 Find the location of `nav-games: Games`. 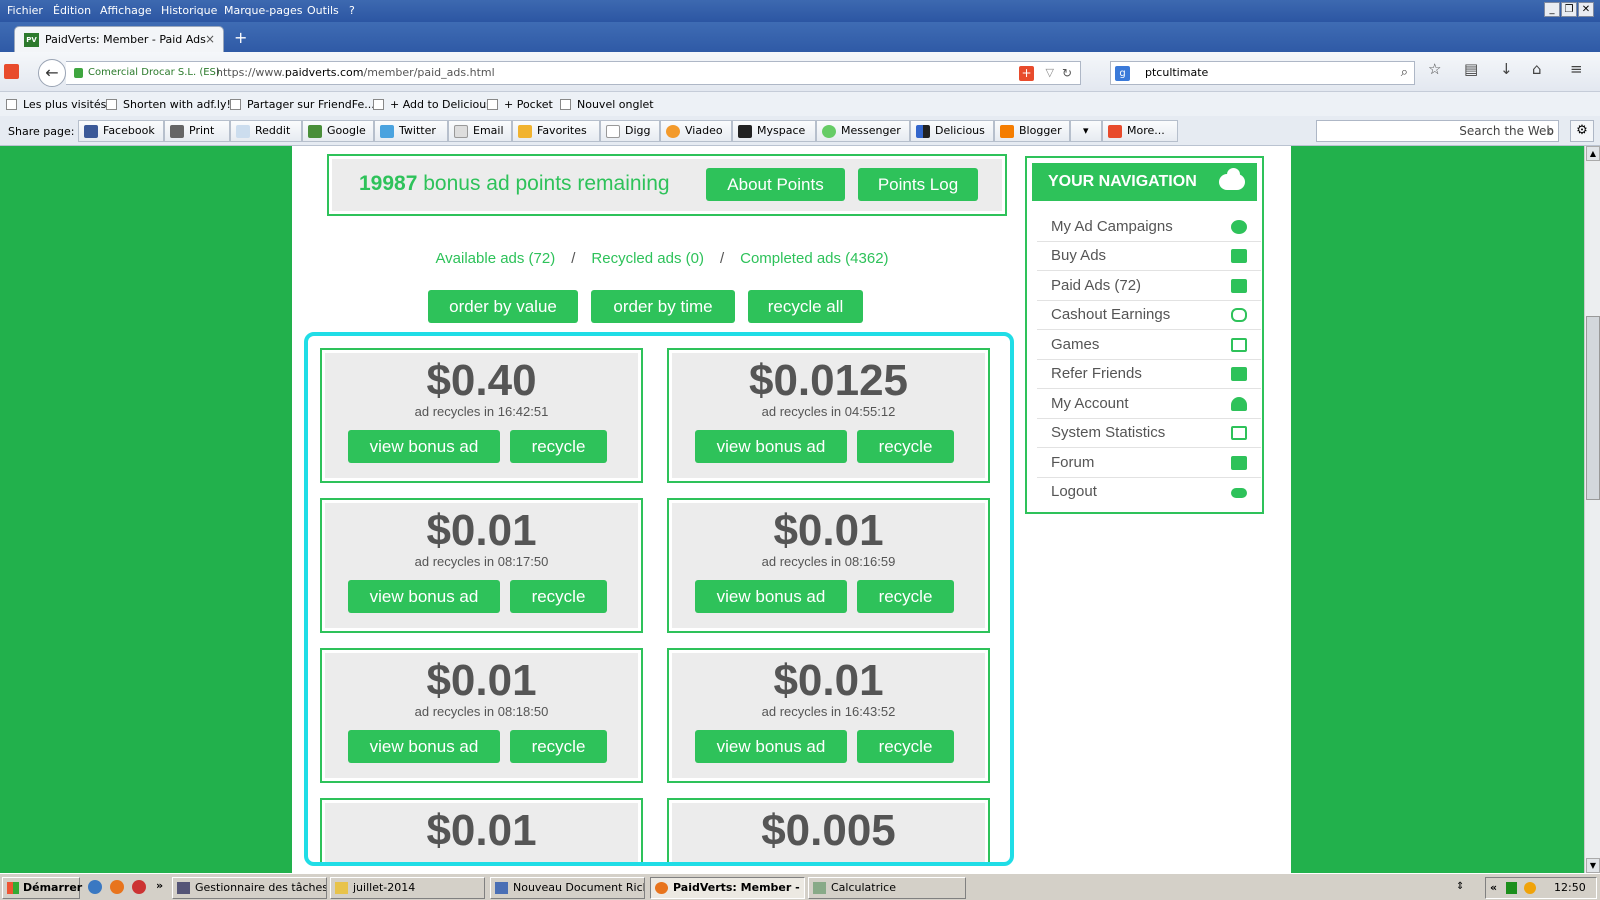

nav-games: Games is located at coordinates (1149, 345).